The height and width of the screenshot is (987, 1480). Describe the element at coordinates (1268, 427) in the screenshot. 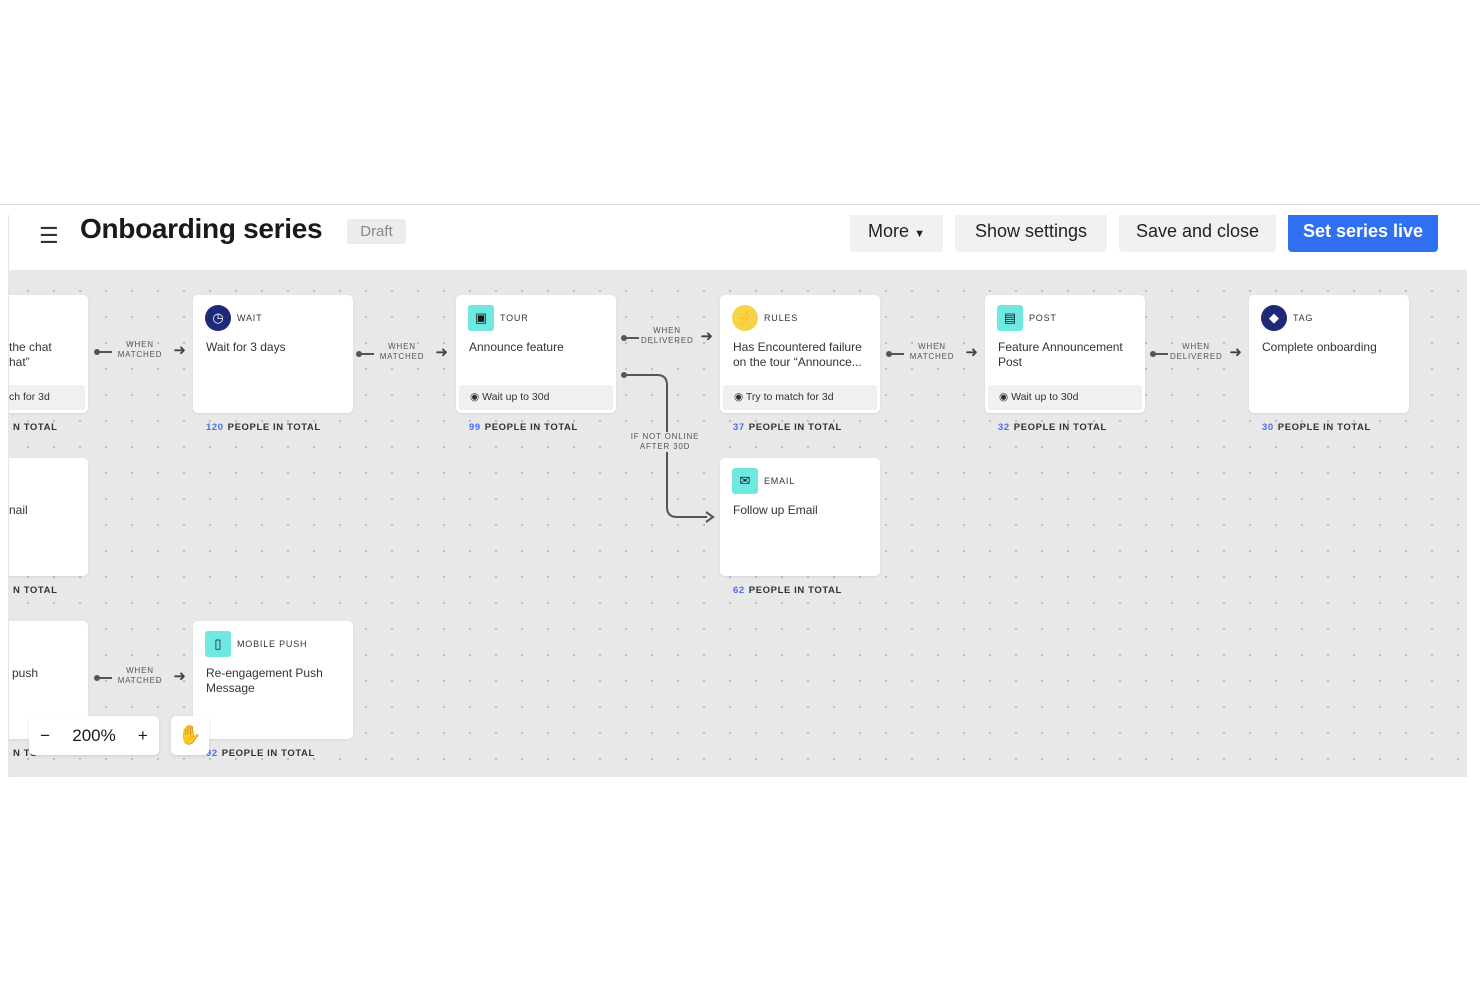

I see `people-count: 30` at that location.